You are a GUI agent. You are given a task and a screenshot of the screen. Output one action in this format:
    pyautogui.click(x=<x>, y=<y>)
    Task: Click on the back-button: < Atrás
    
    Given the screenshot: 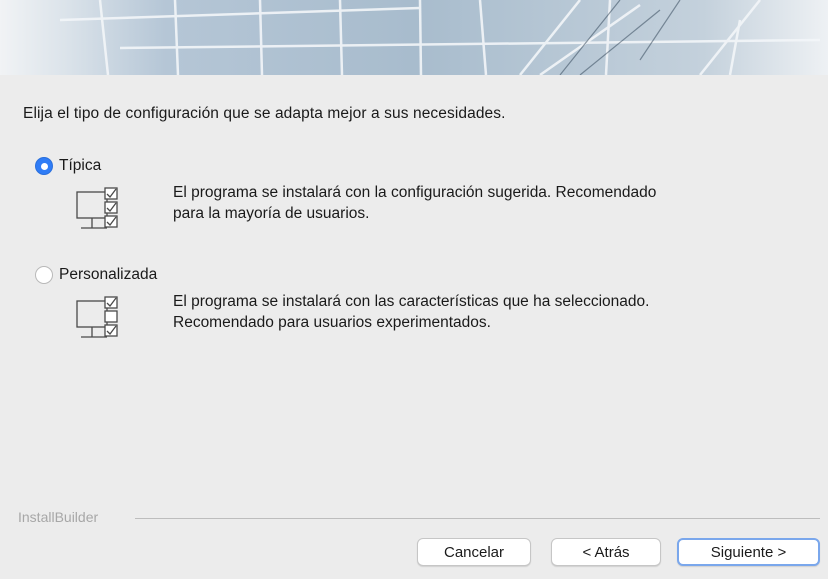 What is the action you would take?
    pyautogui.click(x=606, y=552)
    